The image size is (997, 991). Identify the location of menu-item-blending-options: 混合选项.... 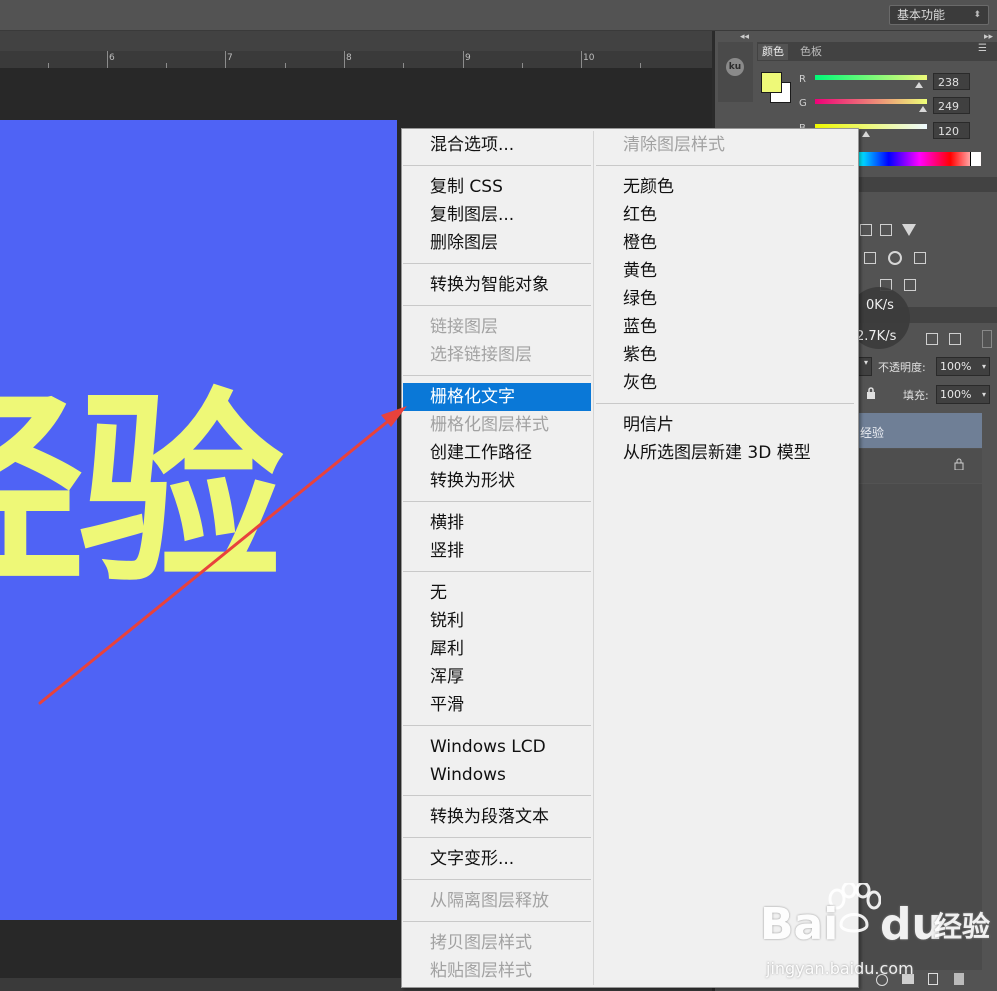
(497, 145).